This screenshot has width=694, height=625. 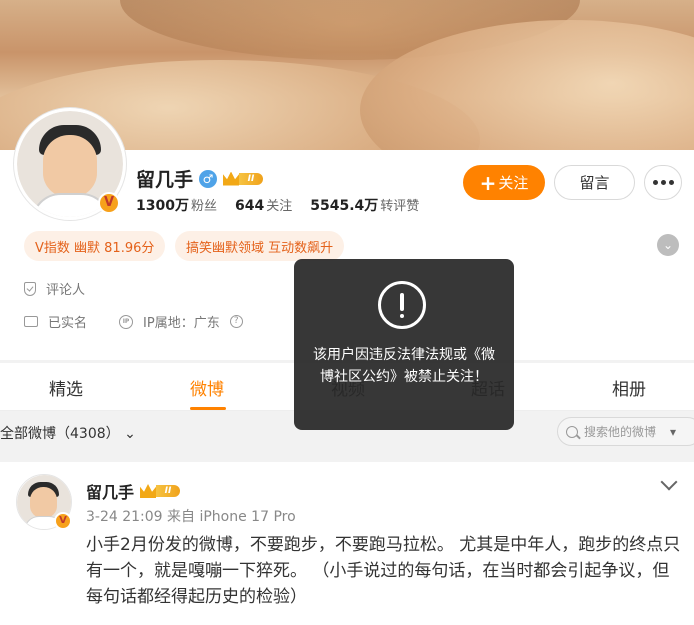 What do you see at coordinates (236, 321) in the screenshot?
I see `help-question-icon: ?` at bounding box center [236, 321].